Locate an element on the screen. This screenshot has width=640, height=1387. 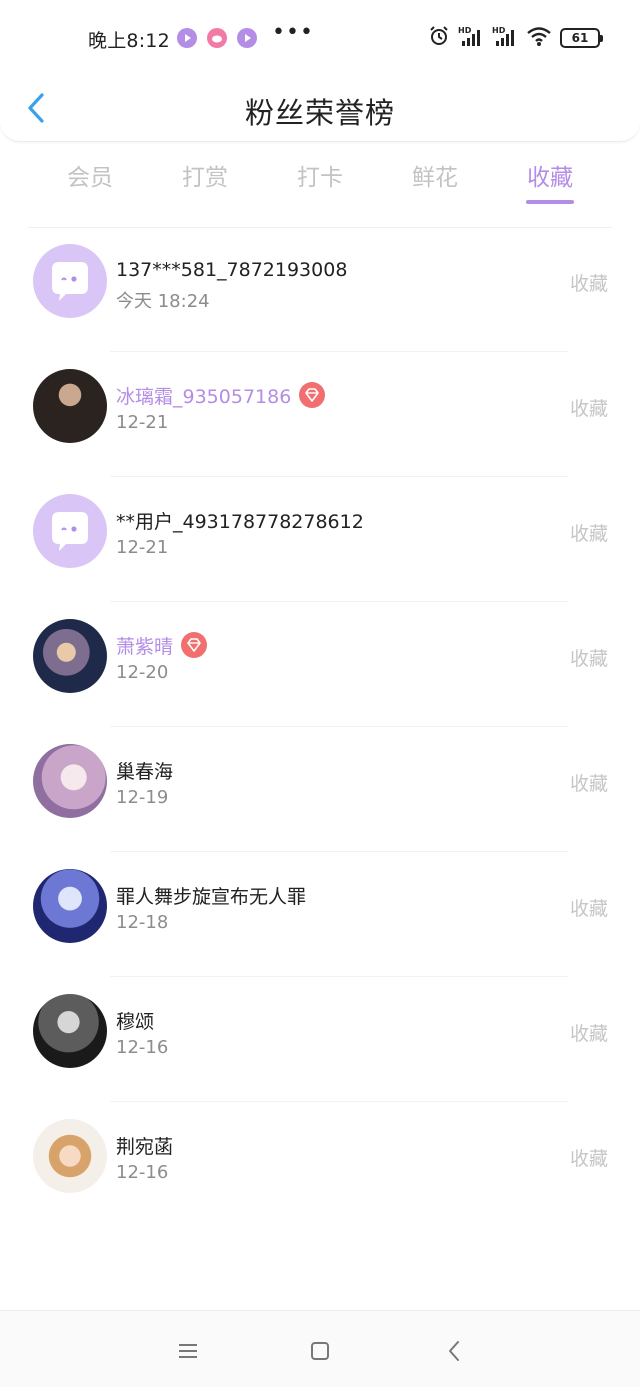
tab-flowers: 鲜花 is located at coordinates (435, 175).